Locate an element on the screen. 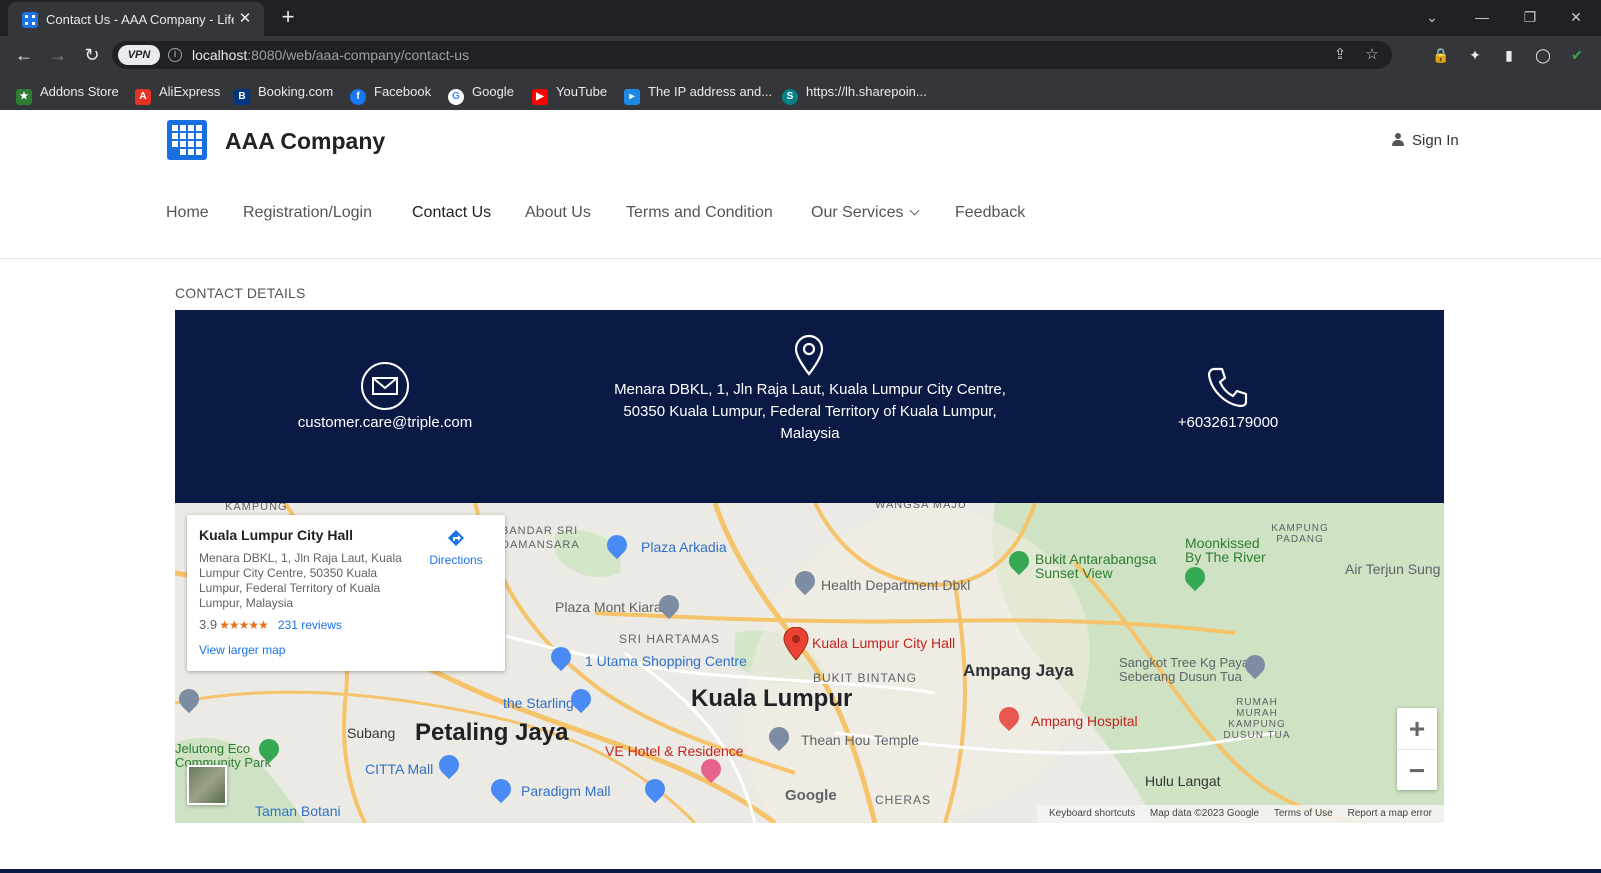 The width and height of the screenshot is (1601, 873). map-poi-1-utama: 1 Utama Shopping Centre is located at coordinates (666, 661).